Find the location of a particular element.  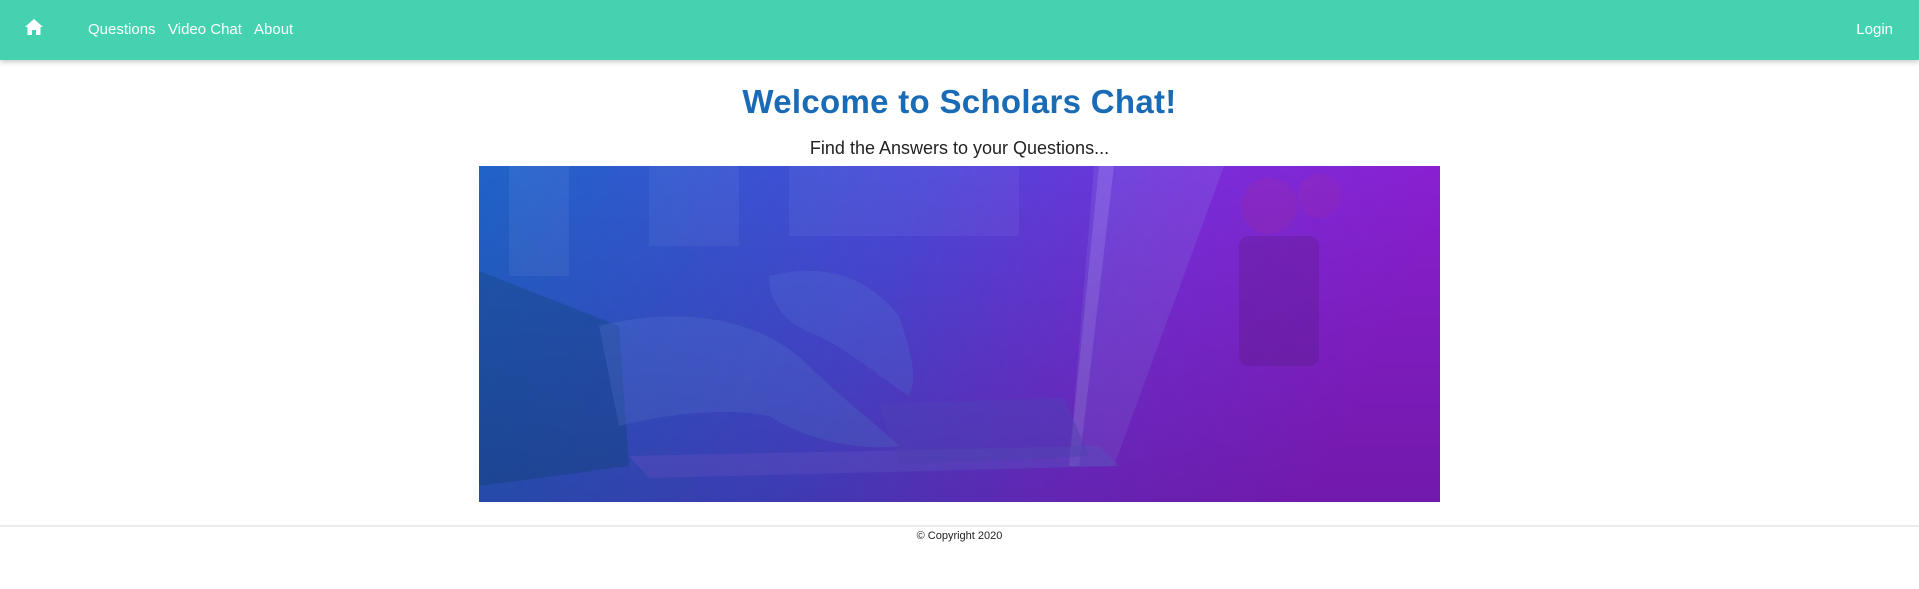

login-link: Login is located at coordinates (1874, 29).